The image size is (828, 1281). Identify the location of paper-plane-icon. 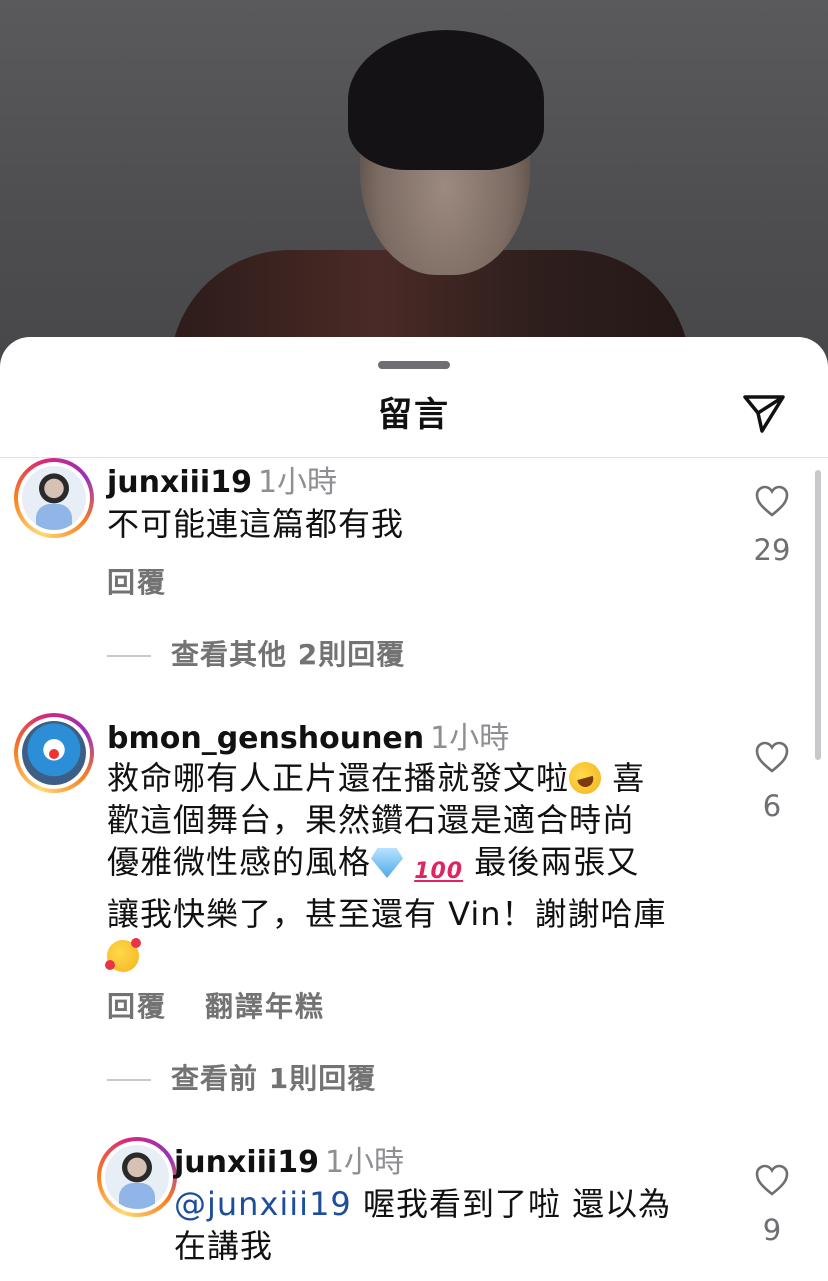
(764, 413).